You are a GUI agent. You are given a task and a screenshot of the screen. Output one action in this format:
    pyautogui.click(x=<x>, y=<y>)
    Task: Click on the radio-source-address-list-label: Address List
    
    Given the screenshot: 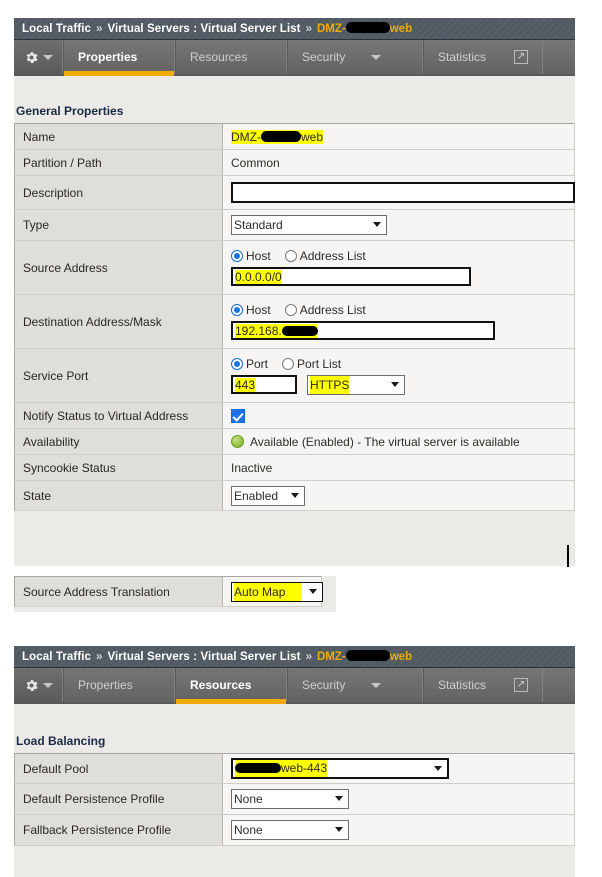 What is the action you would take?
    pyautogui.click(x=332, y=256)
    